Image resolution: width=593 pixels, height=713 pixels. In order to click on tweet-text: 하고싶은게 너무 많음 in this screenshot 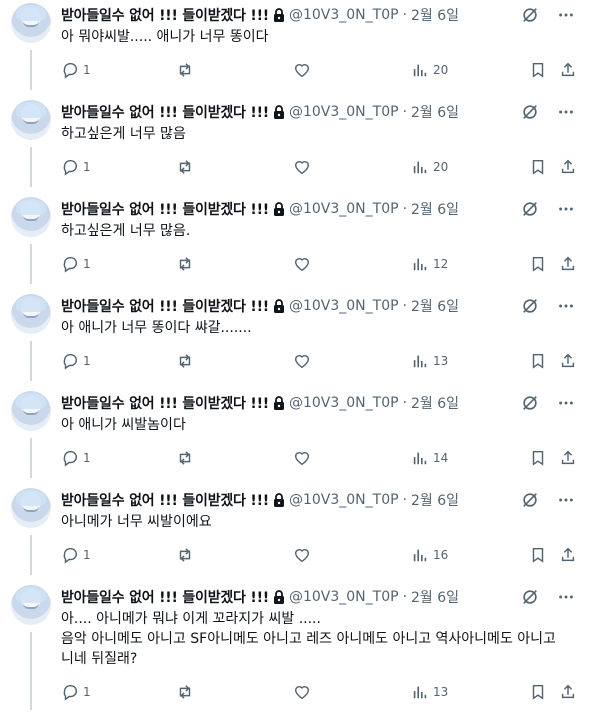, I will do `click(123, 134)`.